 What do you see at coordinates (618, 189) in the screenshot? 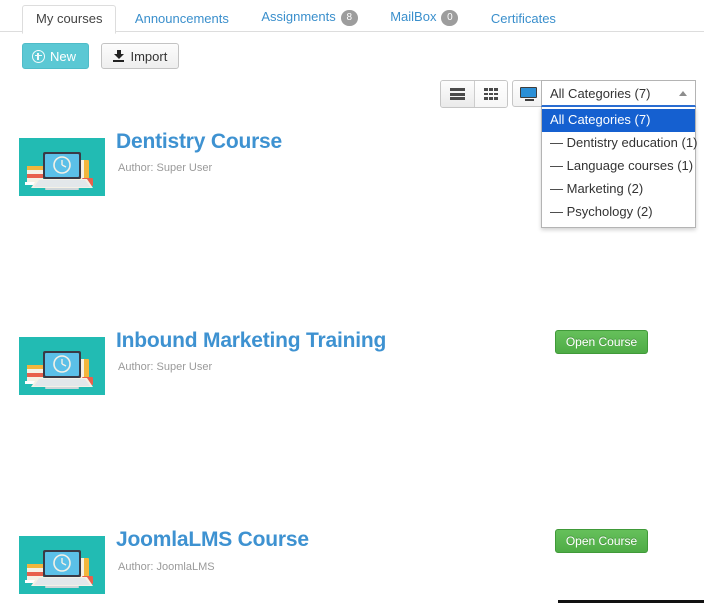
I see `category-option: — Marketing (2)` at bounding box center [618, 189].